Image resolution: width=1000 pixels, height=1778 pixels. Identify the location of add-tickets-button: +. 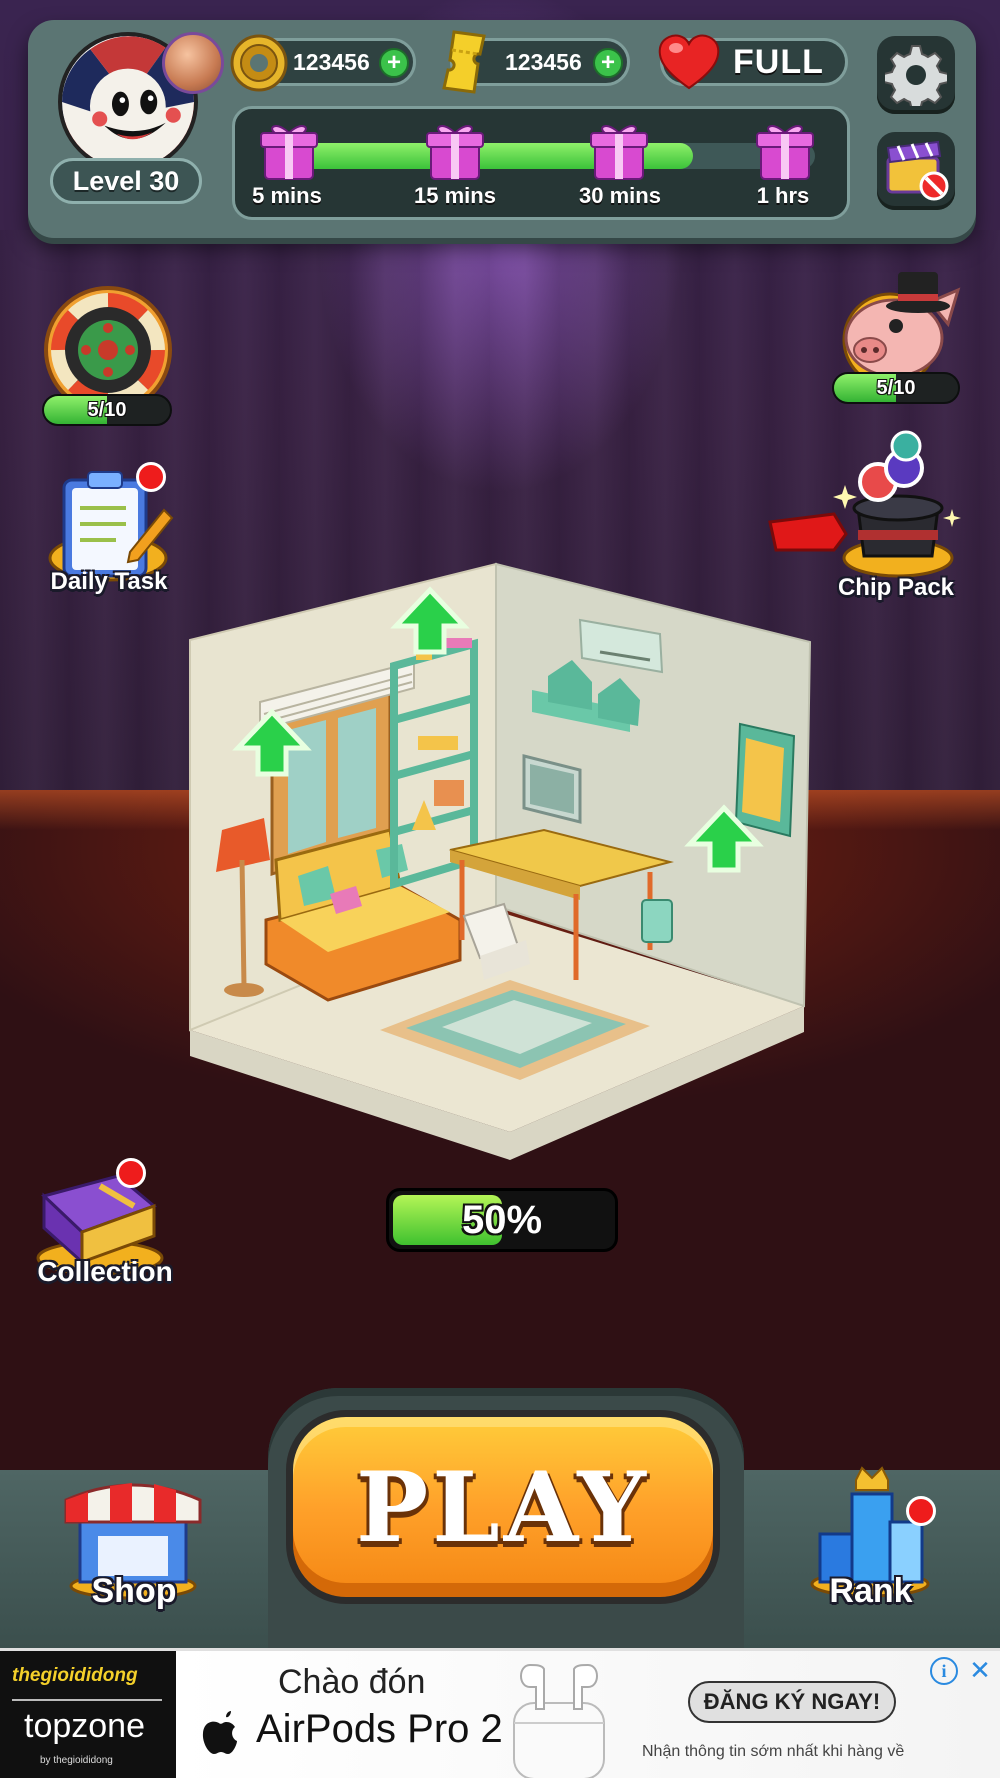
(608, 63).